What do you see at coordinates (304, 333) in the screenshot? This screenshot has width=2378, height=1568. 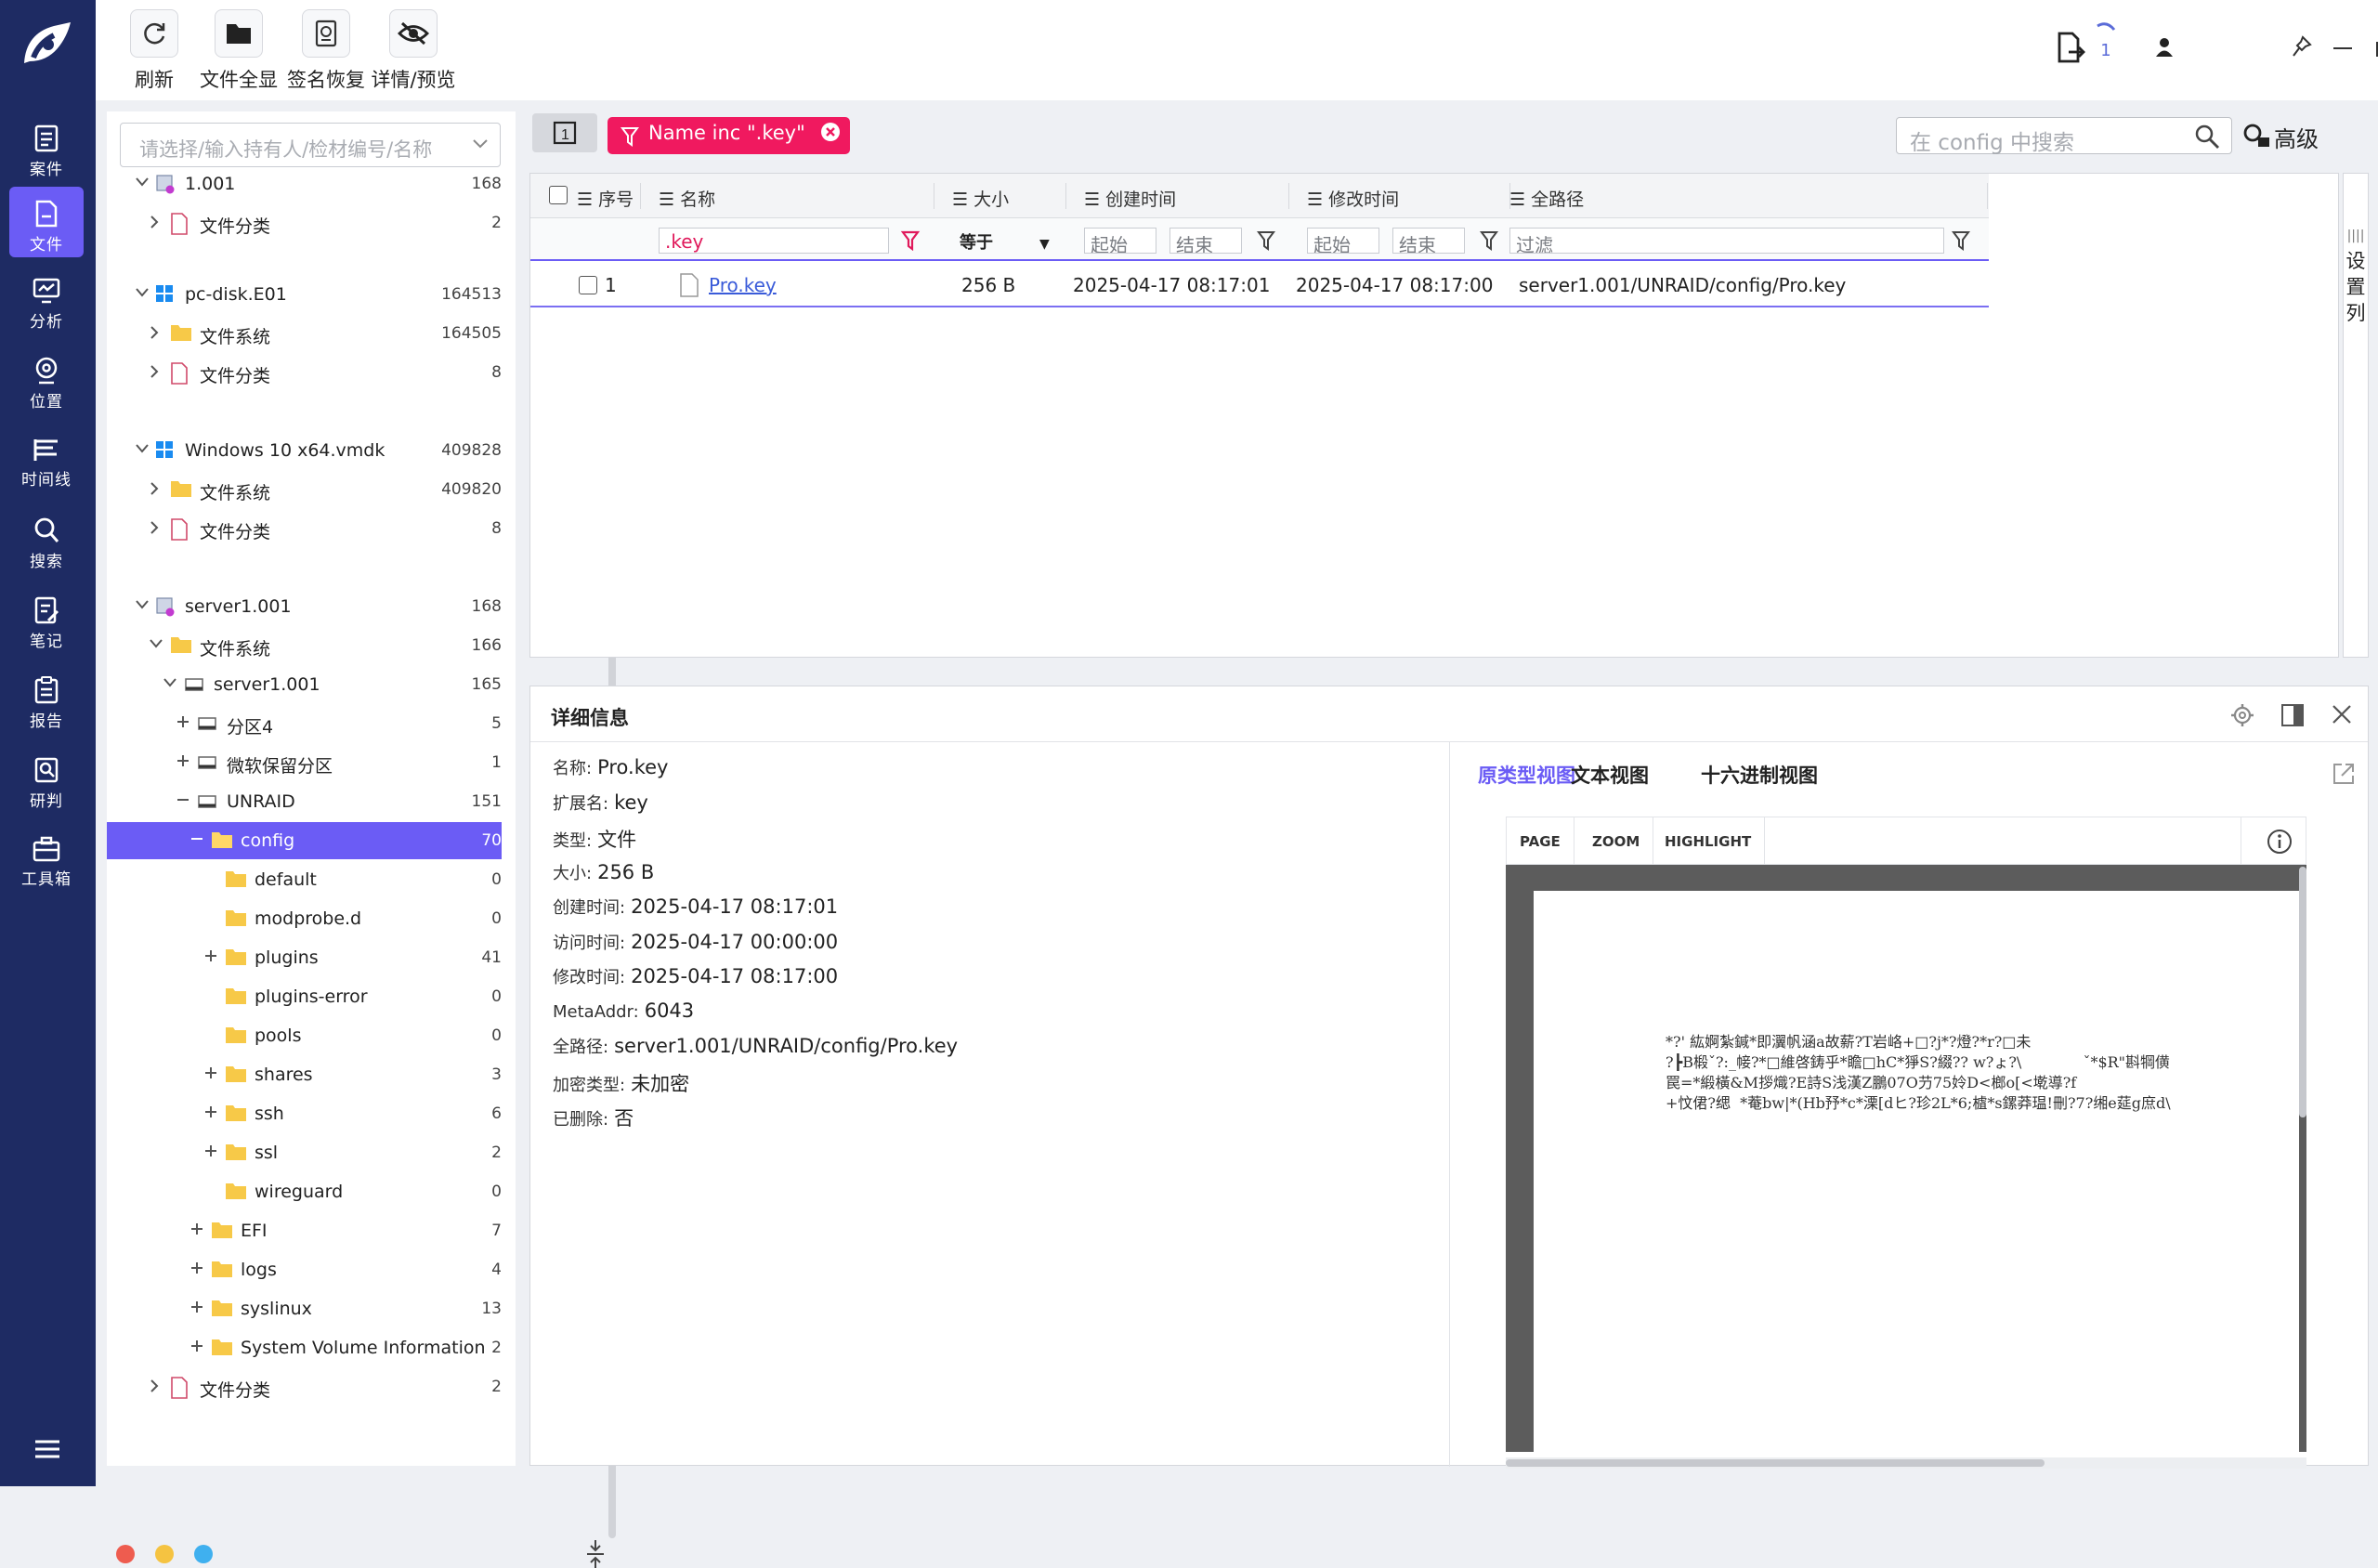 I see `tree-node: 文件系统 164505` at bounding box center [304, 333].